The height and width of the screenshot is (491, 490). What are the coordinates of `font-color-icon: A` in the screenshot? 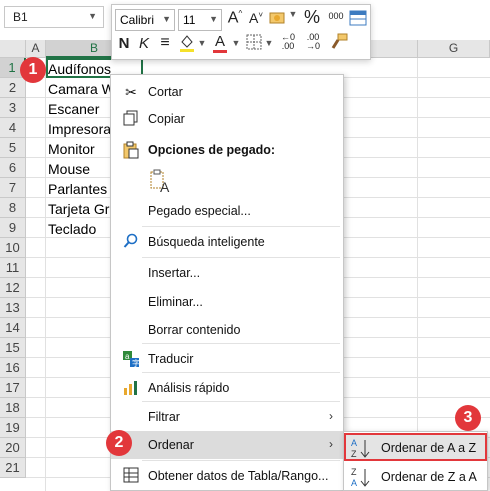 It's located at (220, 43).